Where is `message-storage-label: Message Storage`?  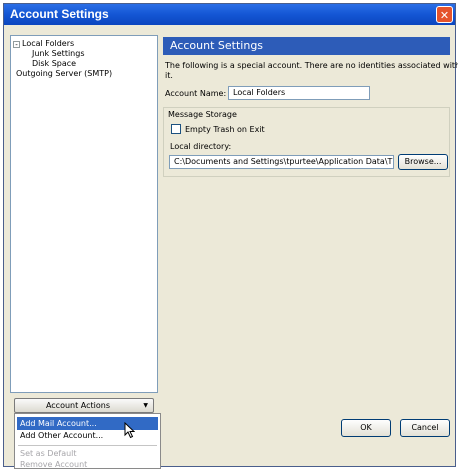 message-storage-label: Message Storage is located at coordinates (202, 114).